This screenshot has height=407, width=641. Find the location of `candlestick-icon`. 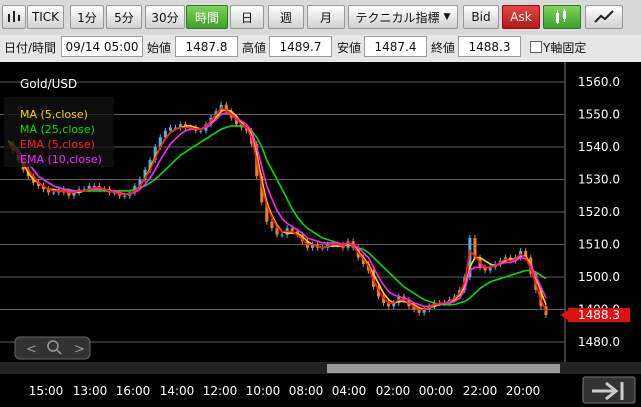

candlestick-icon is located at coordinates (14, 16).